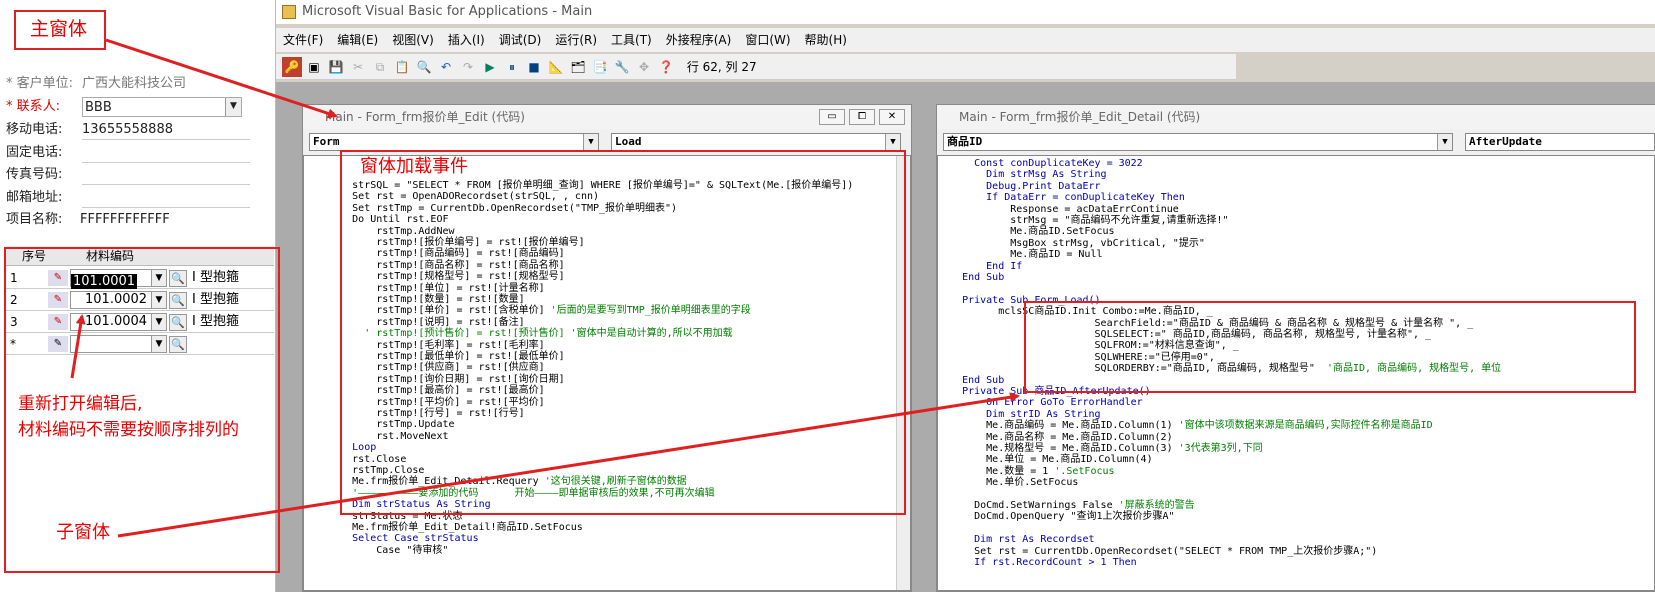  What do you see at coordinates (1296, 117) in the screenshot?
I see `code-window-title: Main - Form_frm报价单_Edit_Detail (代码)` at bounding box center [1296, 117].